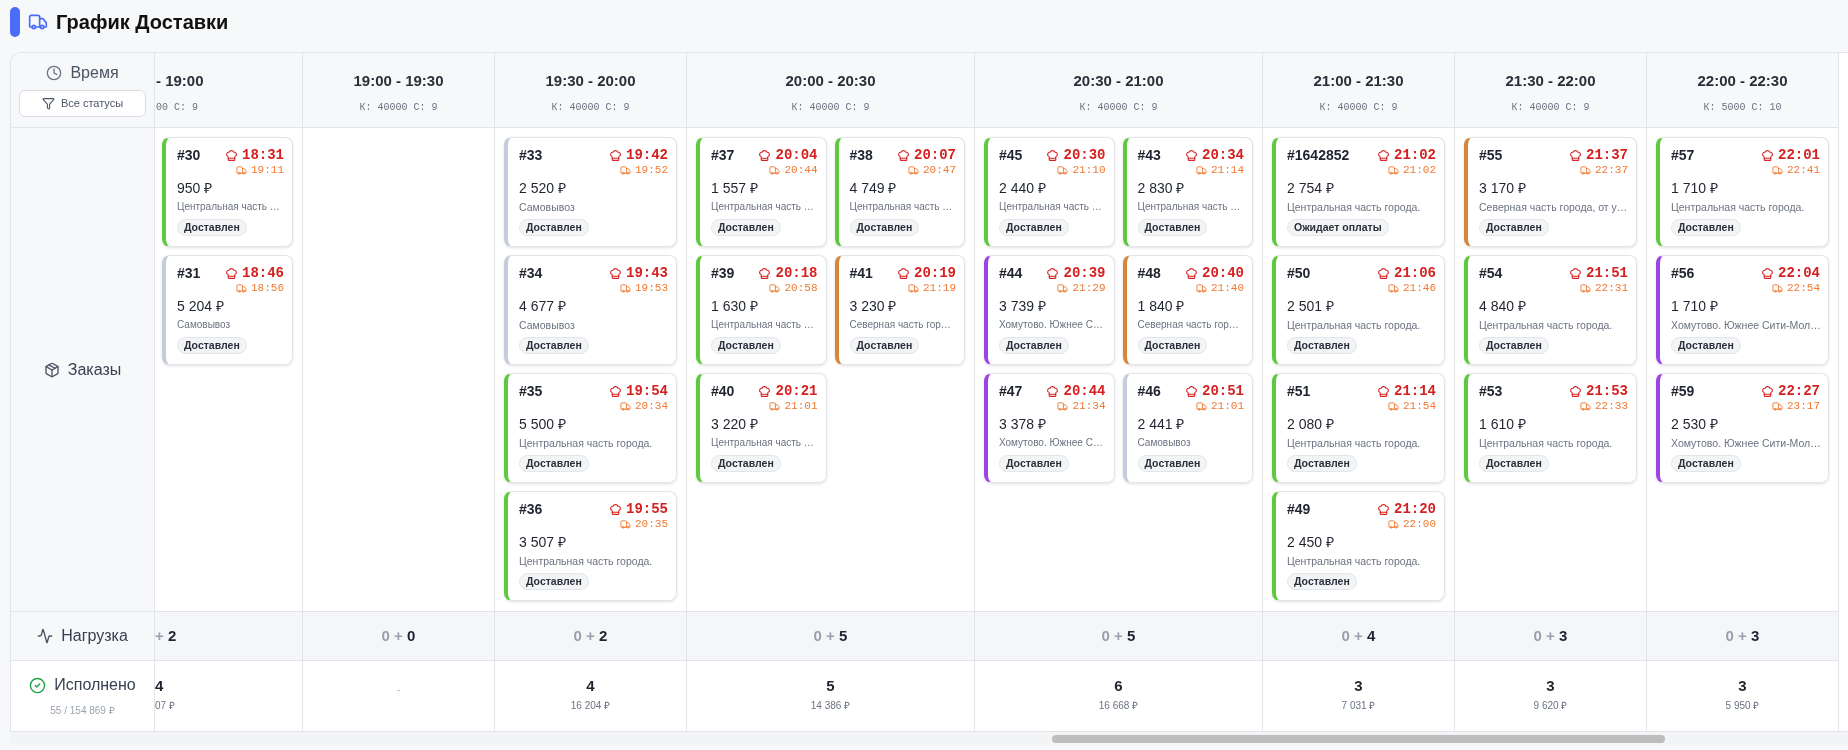 The width and height of the screenshot is (1848, 750). I want to click on order-card: #53 21:53 22:33 1 610 ₽ Центральная часть города. Доставлен, so click(1550, 428).